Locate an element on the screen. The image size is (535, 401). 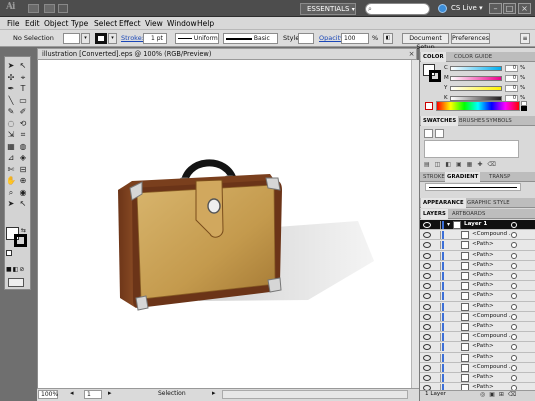
tab-swatches: SWATCHES is located at coordinates (440, 121).